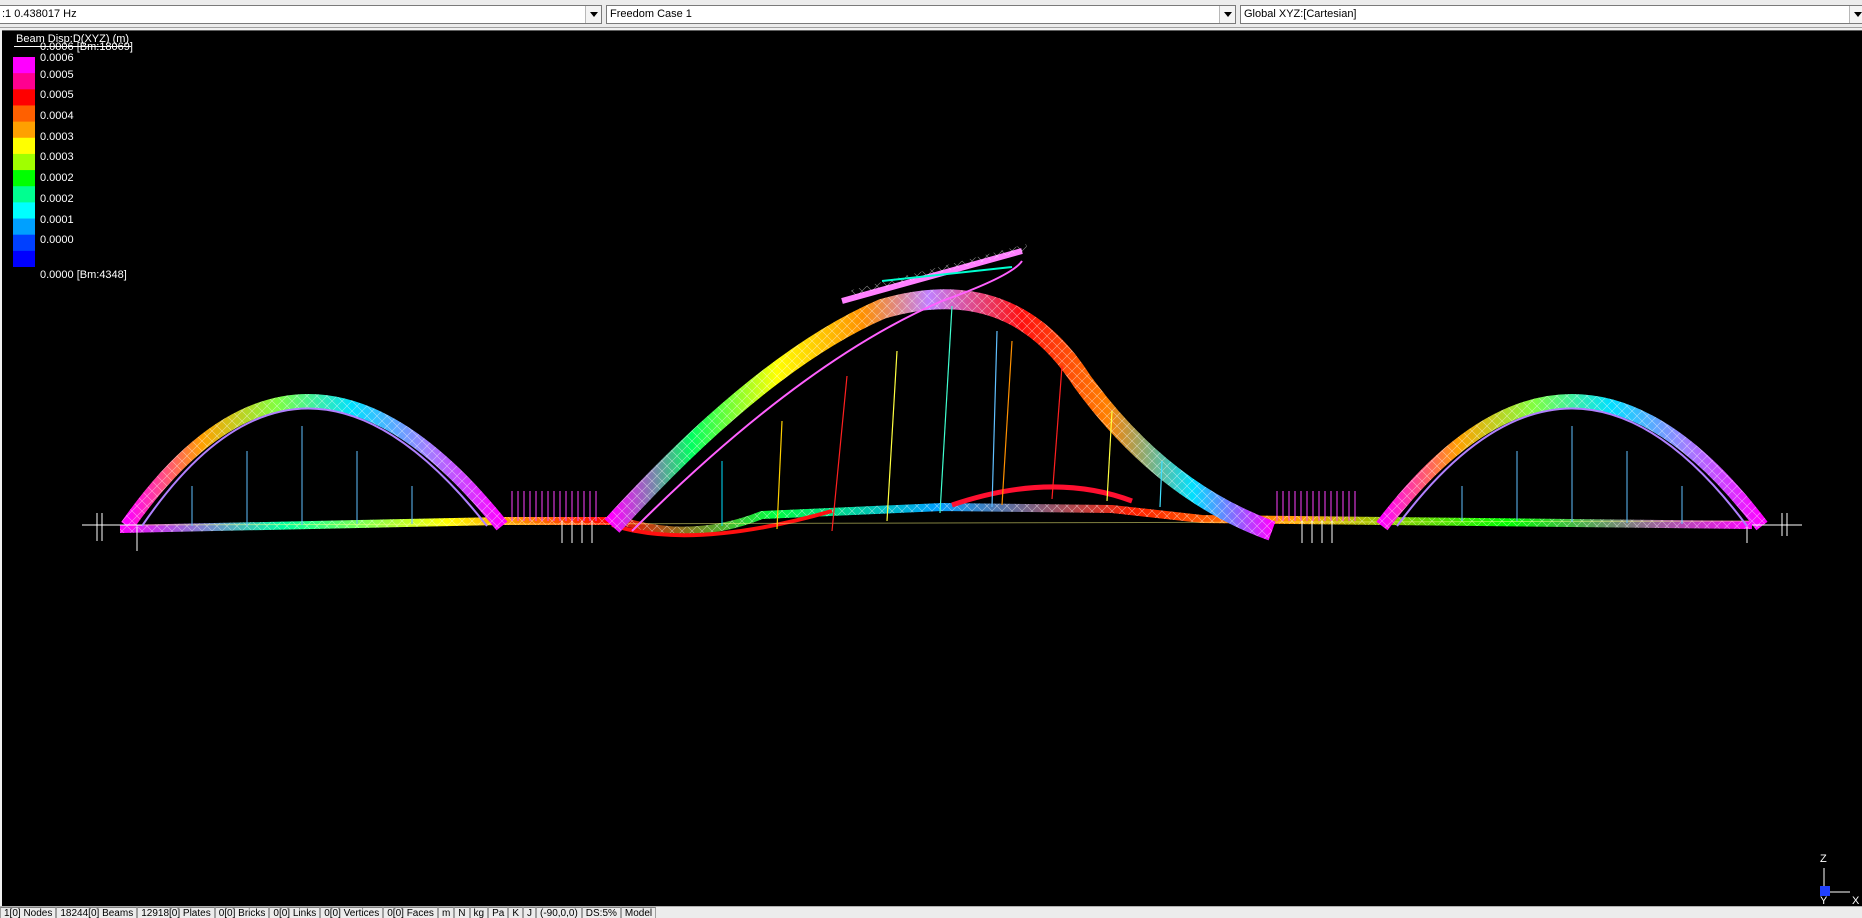  Describe the element at coordinates (57, 116) in the screenshot. I see `legend-label: 0.0004` at that location.